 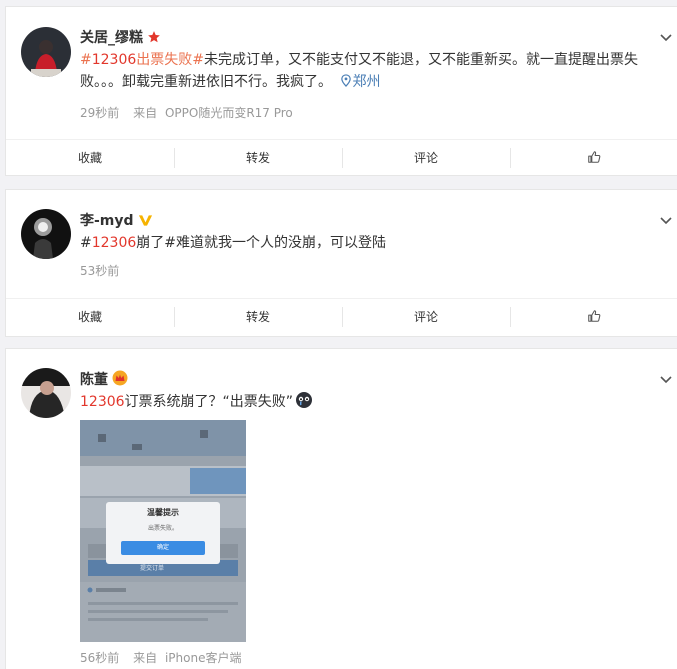 I want to click on verified-v-icon, so click(x=145, y=222).